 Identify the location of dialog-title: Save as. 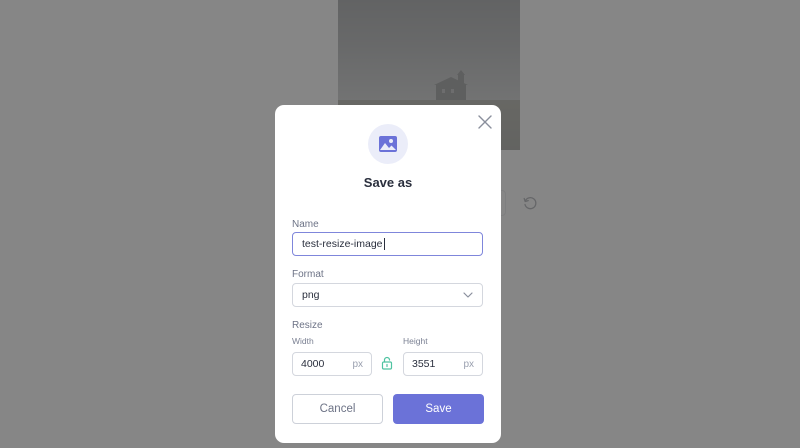
(388, 182).